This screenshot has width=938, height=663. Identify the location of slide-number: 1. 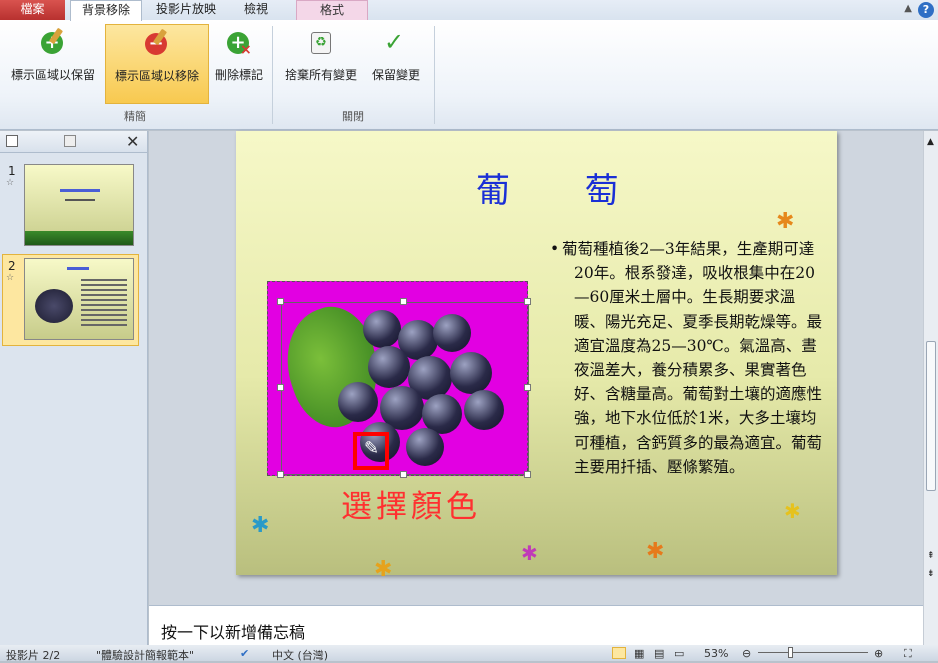
(12, 171).